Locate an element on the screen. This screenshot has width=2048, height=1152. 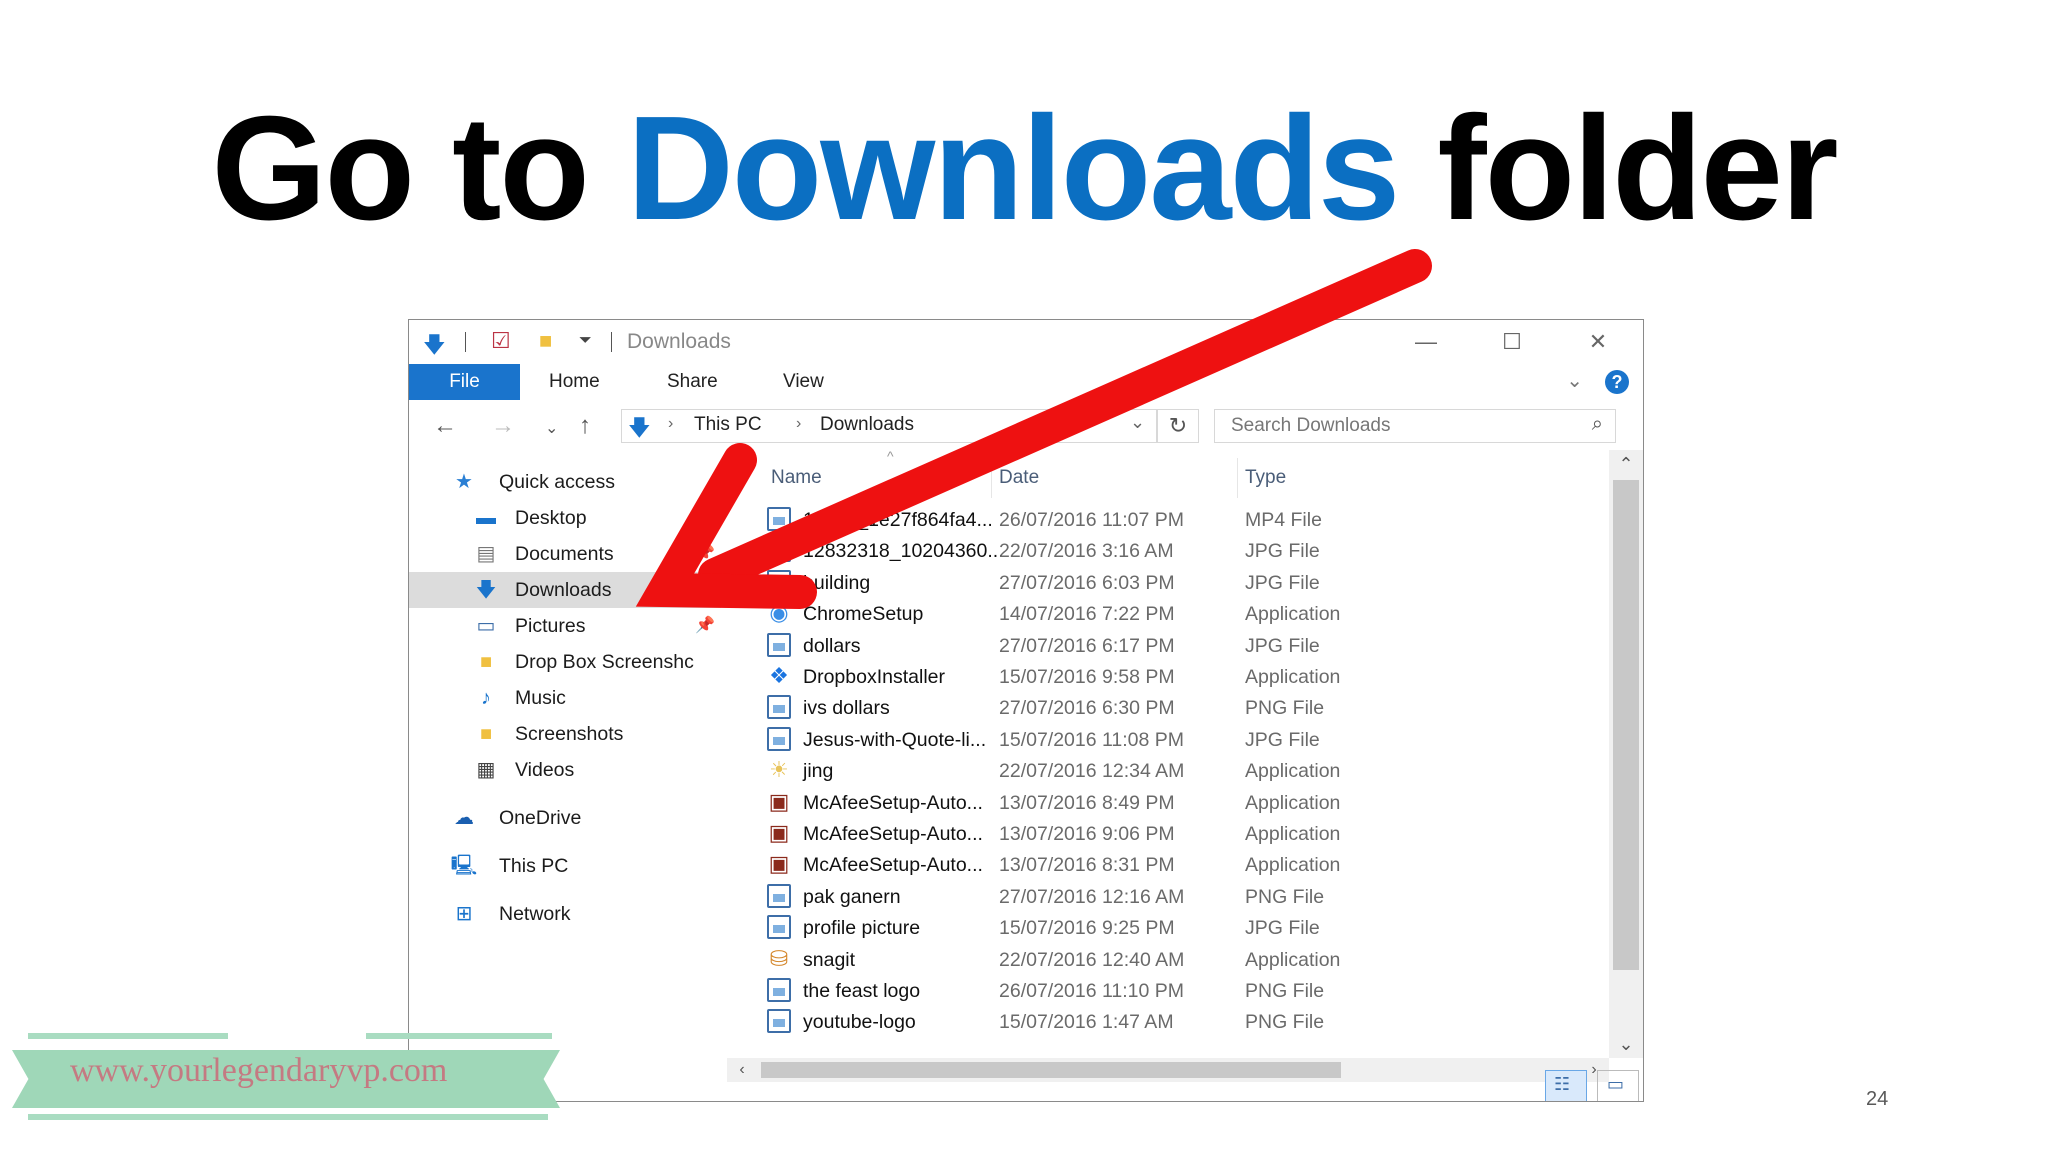
column-header-date: Date is located at coordinates (1116, 475).